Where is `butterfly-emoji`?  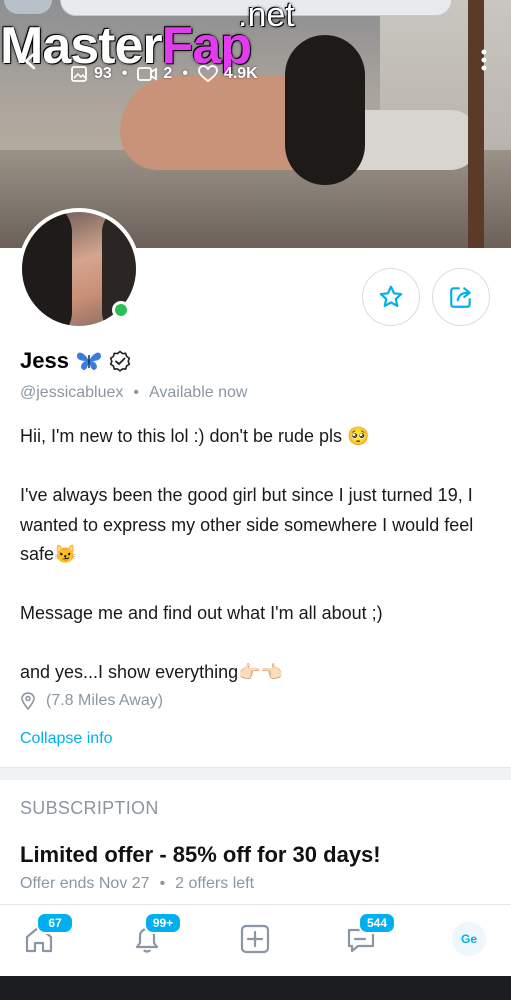
butterfly-emoji is located at coordinates (88, 361).